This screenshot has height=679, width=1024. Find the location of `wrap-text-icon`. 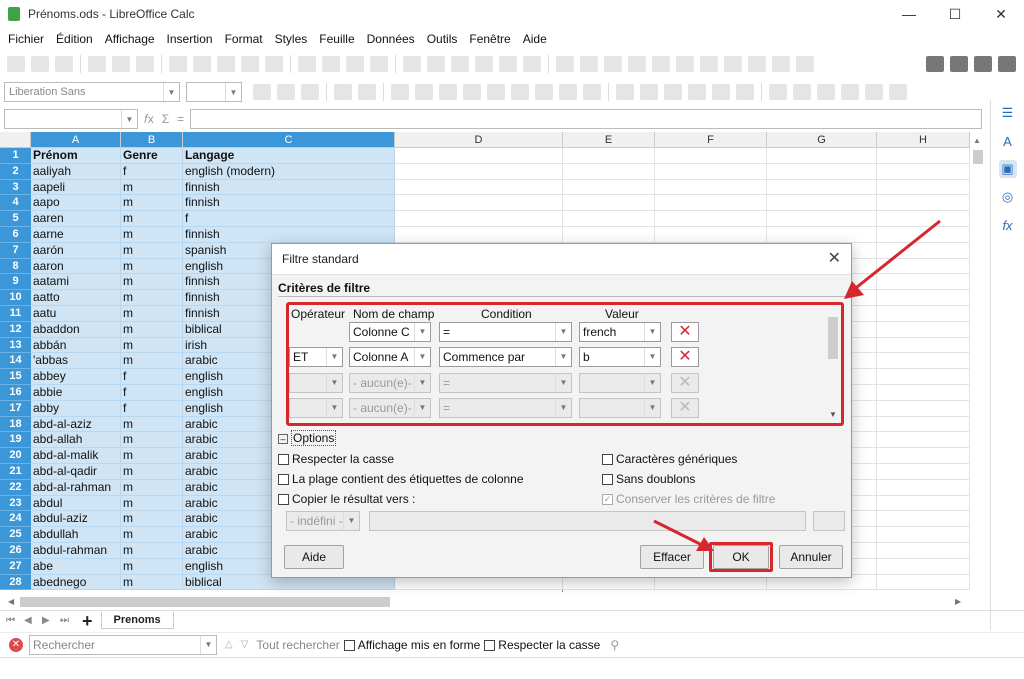

wrap-text-icon is located at coordinates (496, 92).